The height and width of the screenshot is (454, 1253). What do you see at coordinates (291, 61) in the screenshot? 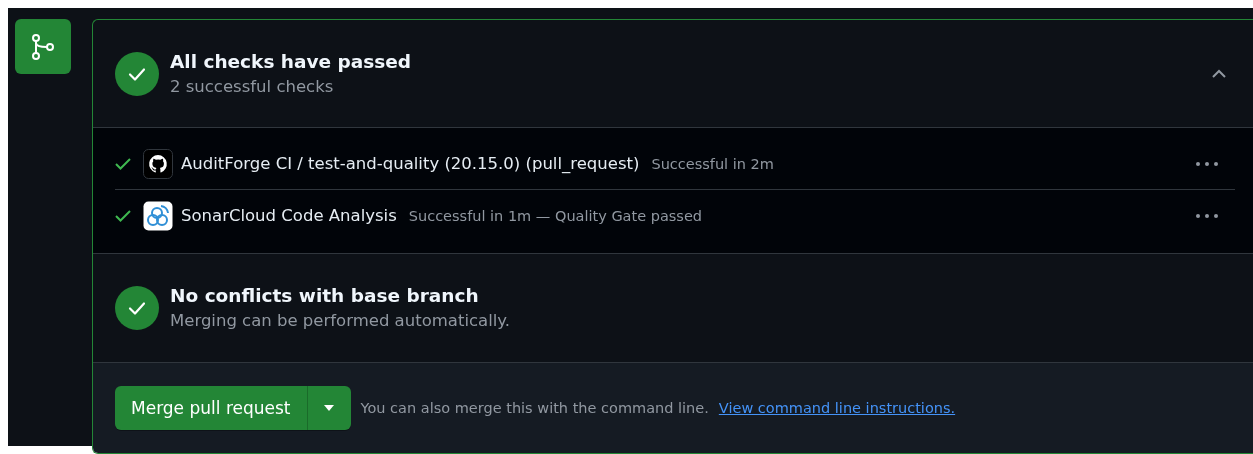
I see `checks-title: All checks have passed` at bounding box center [291, 61].